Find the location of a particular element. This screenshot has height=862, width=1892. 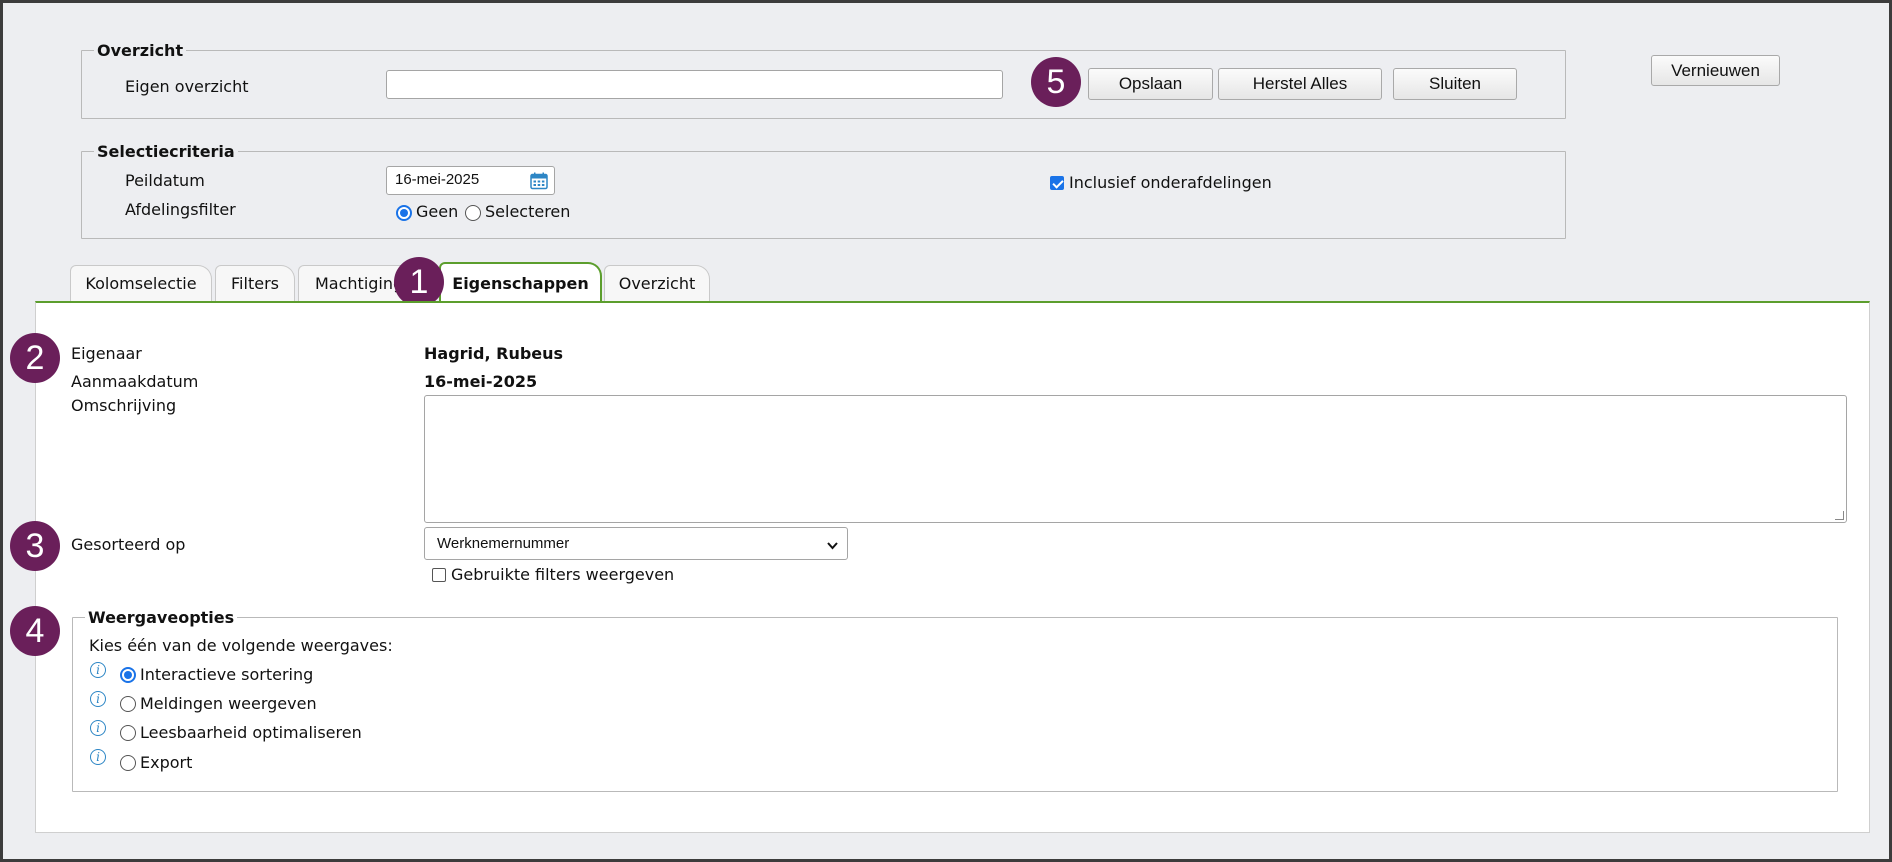

tab-eigenschappen: Eigenschappen is located at coordinates (520, 282).